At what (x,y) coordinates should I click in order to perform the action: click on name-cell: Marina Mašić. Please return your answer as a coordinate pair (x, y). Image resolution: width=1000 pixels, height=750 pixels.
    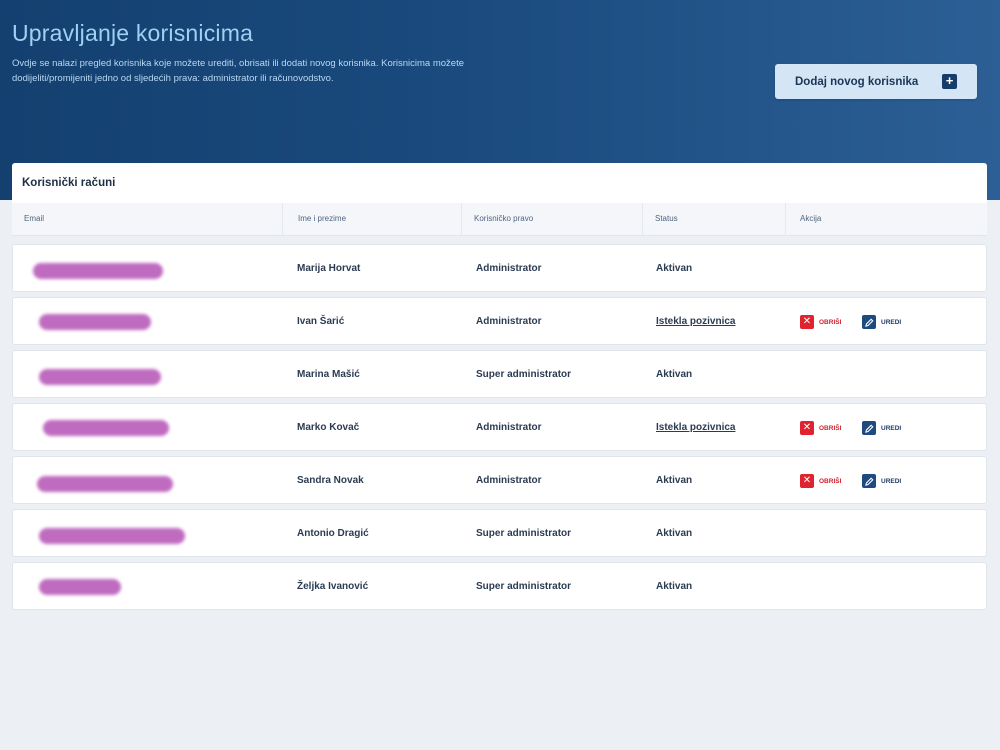
    Looking at the image, I should click on (328, 374).